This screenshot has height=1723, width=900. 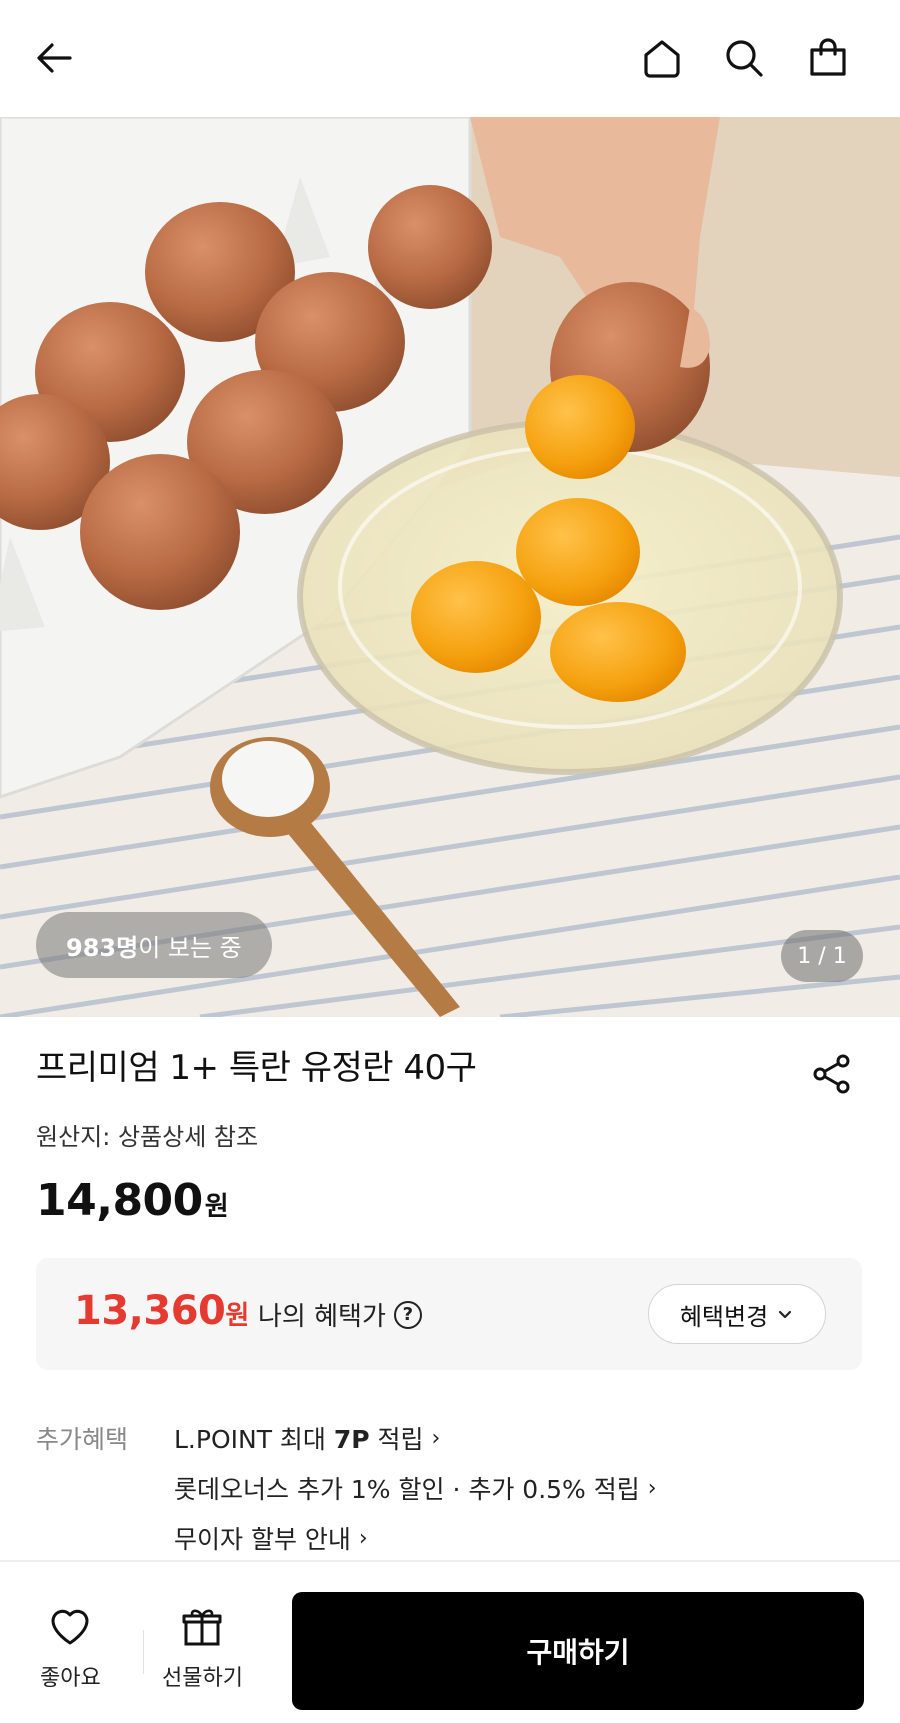 I want to click on buy-button: 구매하기, so click(x=578, y=1651).